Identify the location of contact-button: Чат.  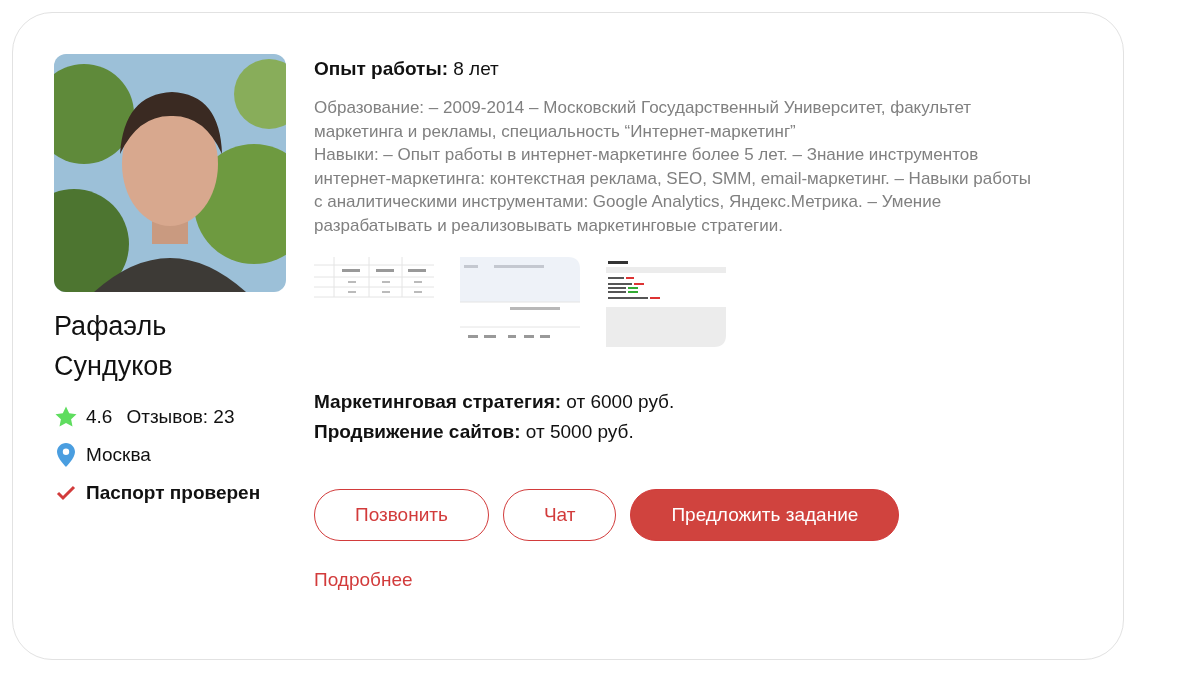
(559, 515).